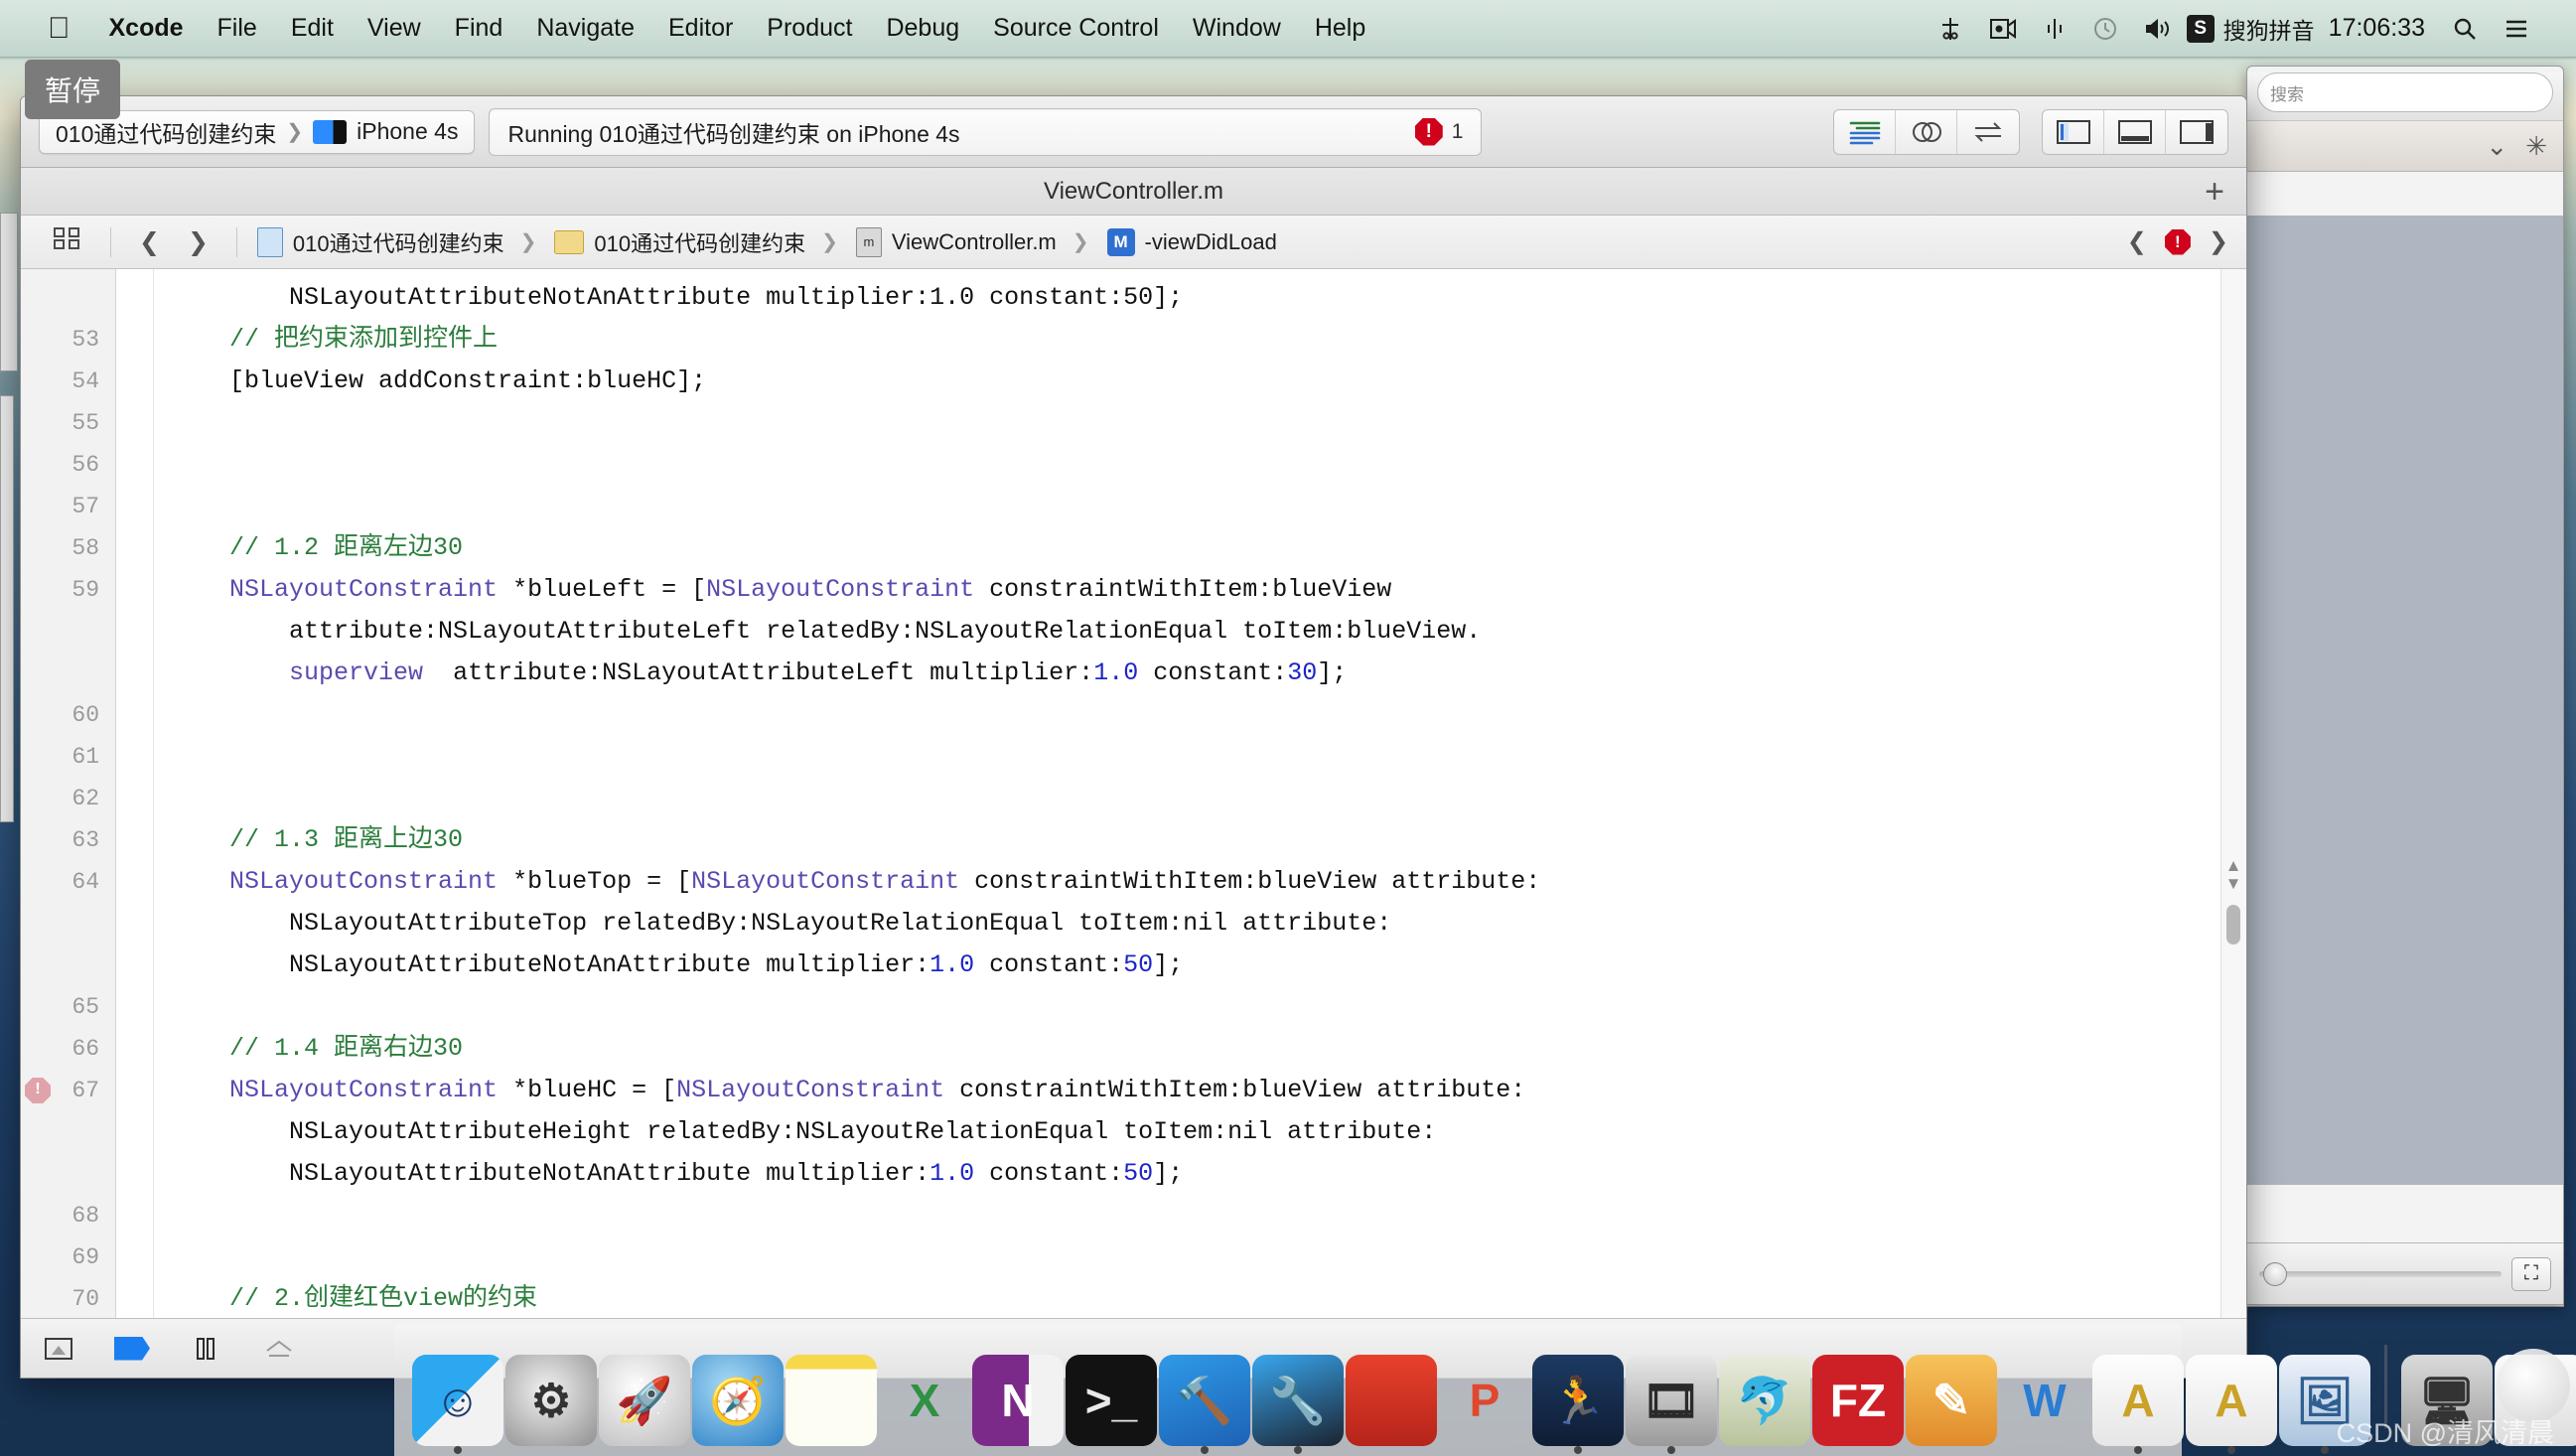 Image resolution: width=2576 pixels, height=1456 pixels. I want to click on dock-item-microsoft-onenote: N, so click(1018, 1400).